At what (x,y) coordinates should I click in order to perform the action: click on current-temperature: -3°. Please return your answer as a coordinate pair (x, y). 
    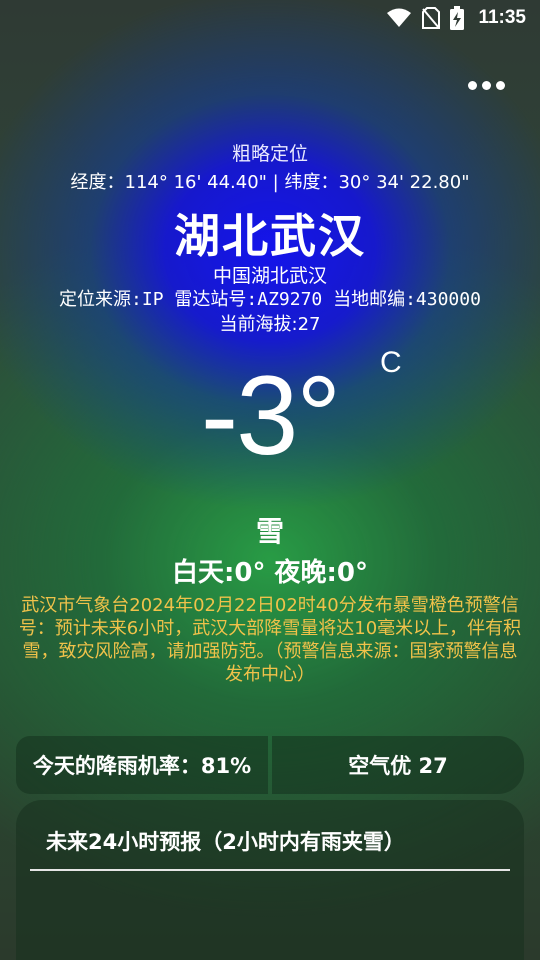
    Looking at the image, I should click on (270, 415).